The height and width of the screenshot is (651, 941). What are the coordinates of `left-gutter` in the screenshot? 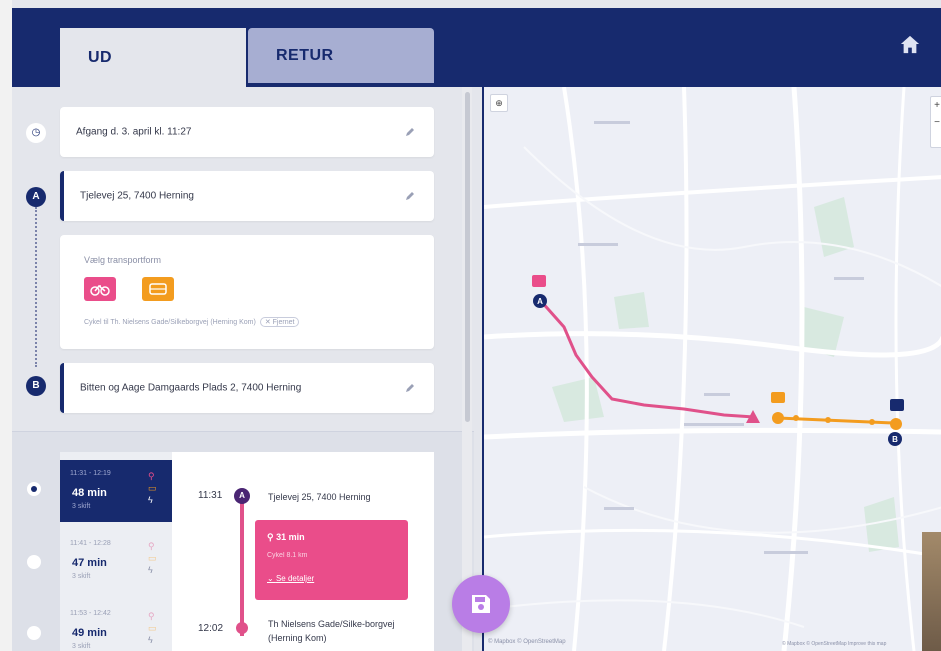 It's located at (6, 325).